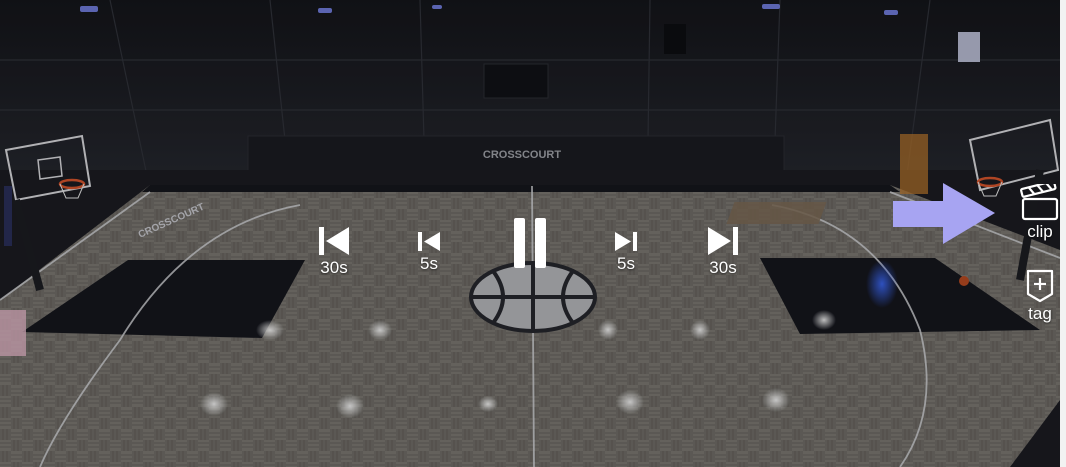 This screenshot has width=1066, height=467. I want to click on skip-back-5-button: 5s, so click(429, 252).